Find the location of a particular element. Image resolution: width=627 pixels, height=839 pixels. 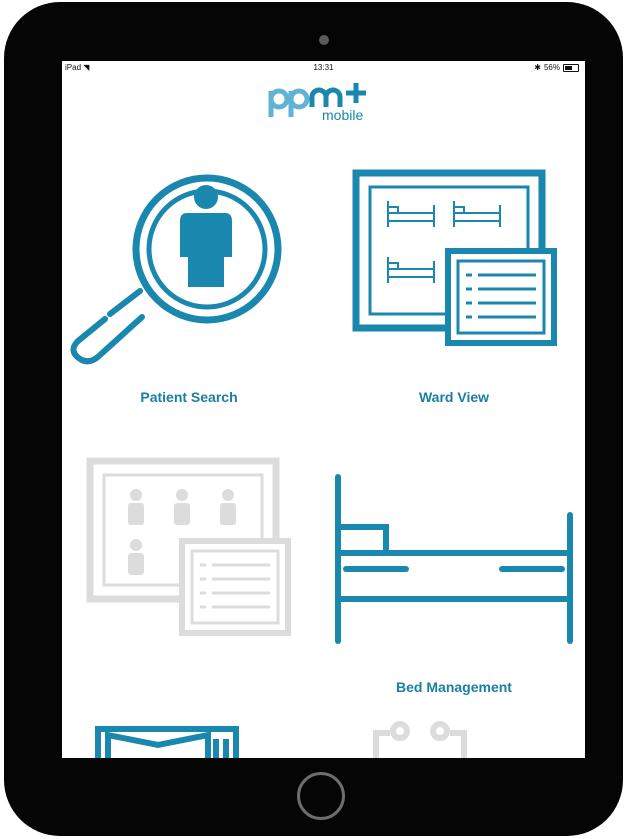

bed-icon is located at coordinates (455, 561).